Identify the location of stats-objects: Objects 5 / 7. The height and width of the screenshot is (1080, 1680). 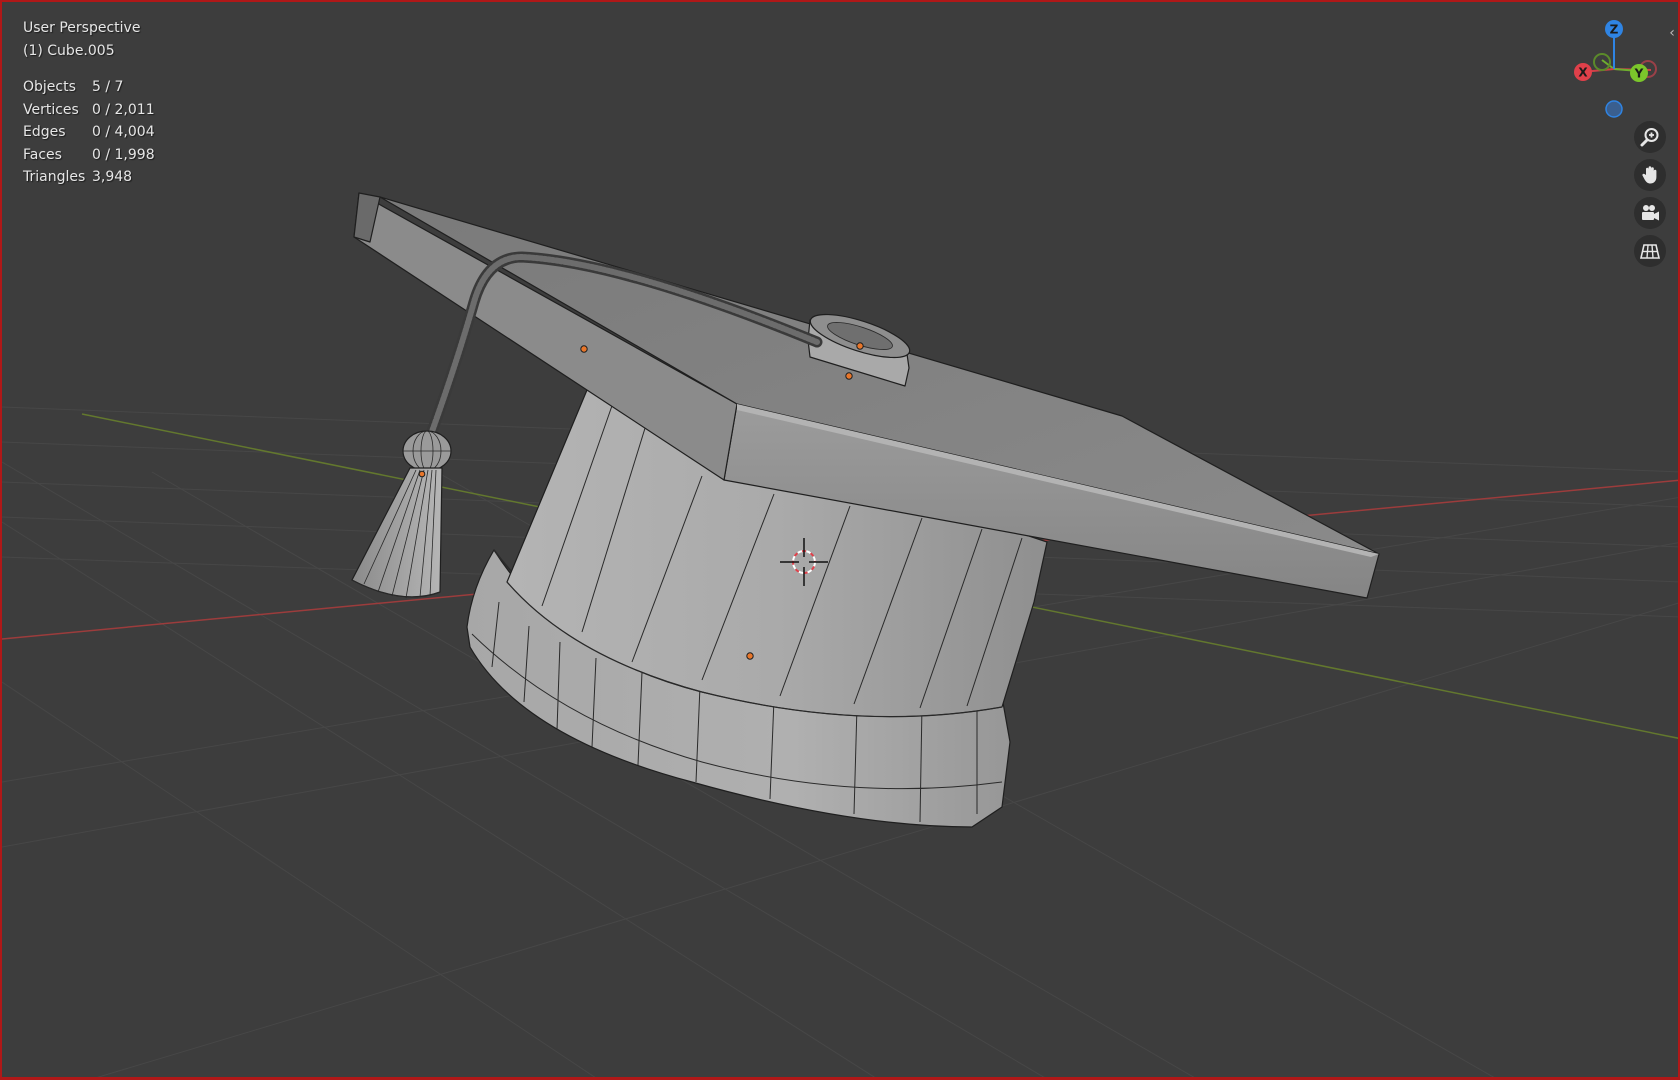
(73, 87).